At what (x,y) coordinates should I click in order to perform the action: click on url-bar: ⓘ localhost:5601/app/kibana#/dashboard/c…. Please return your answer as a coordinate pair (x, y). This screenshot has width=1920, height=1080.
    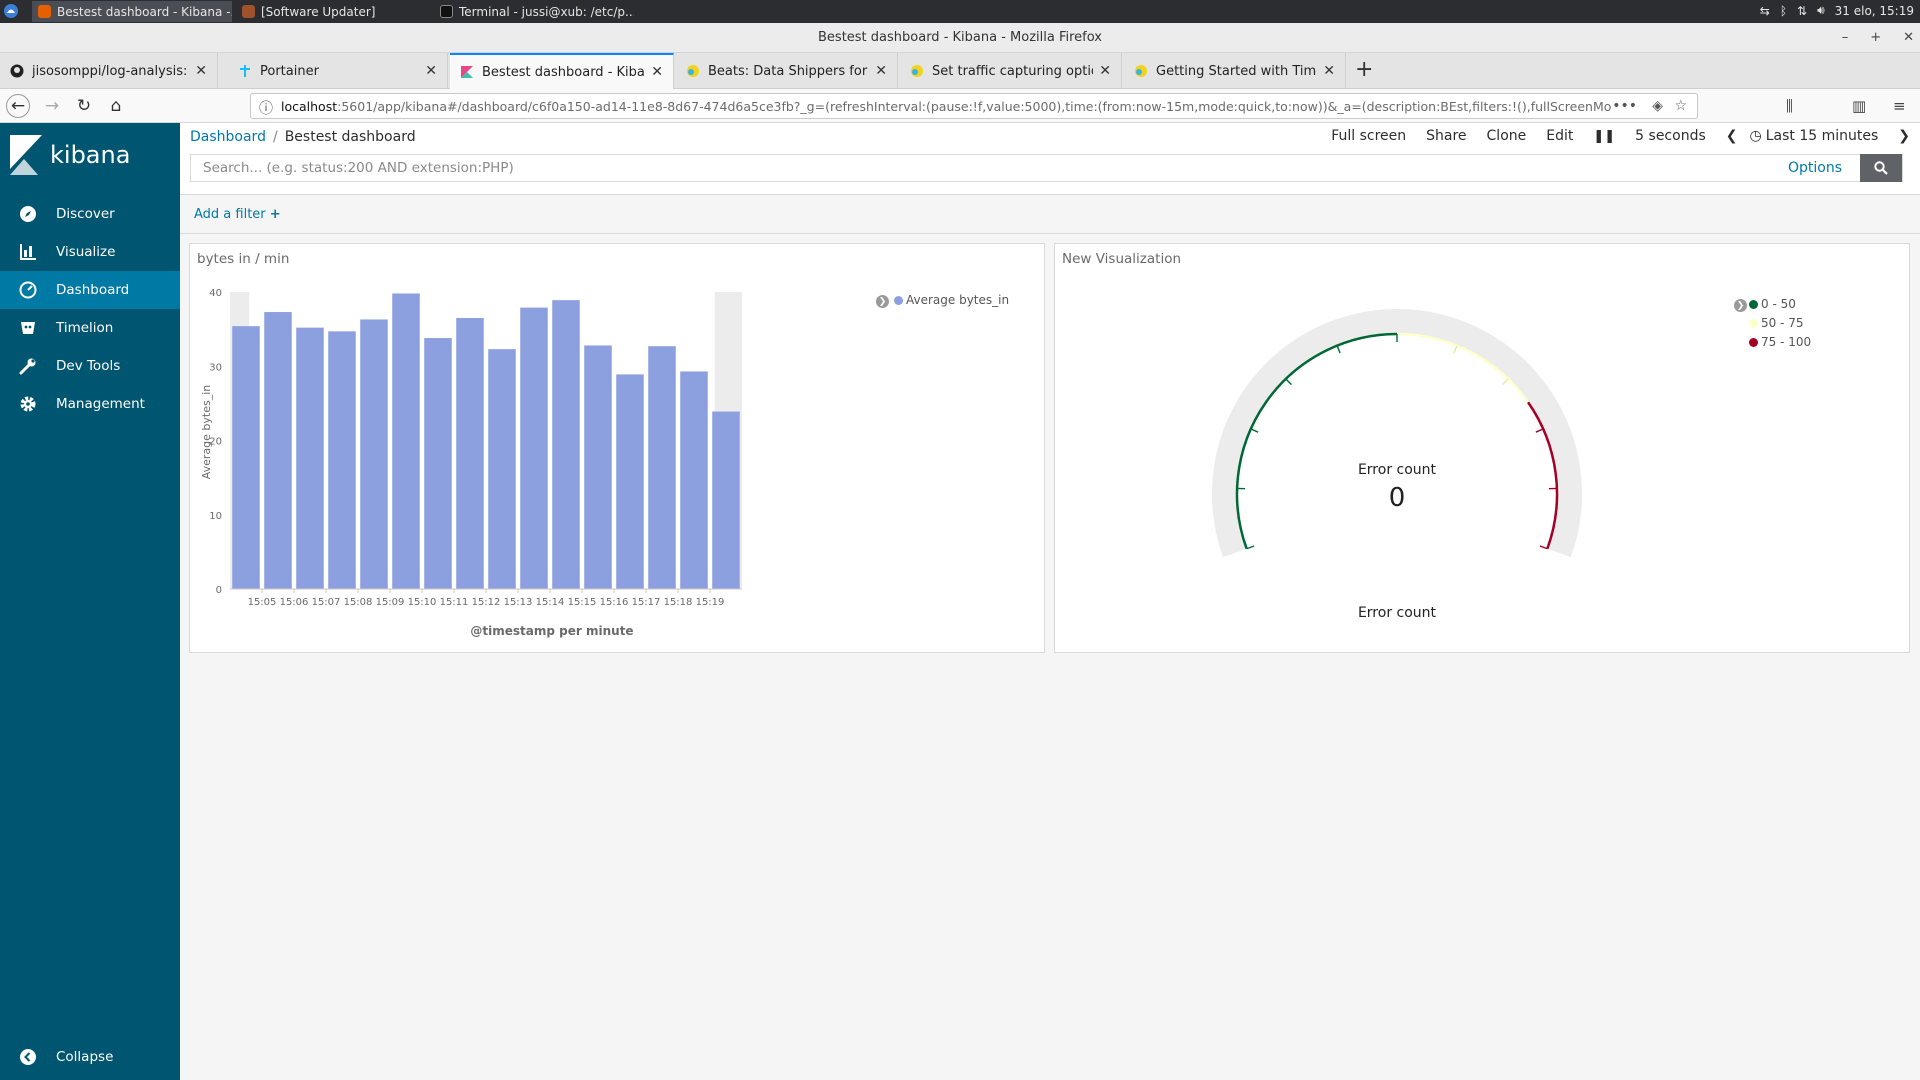
    Looking at the image, I should click on (974, 106).